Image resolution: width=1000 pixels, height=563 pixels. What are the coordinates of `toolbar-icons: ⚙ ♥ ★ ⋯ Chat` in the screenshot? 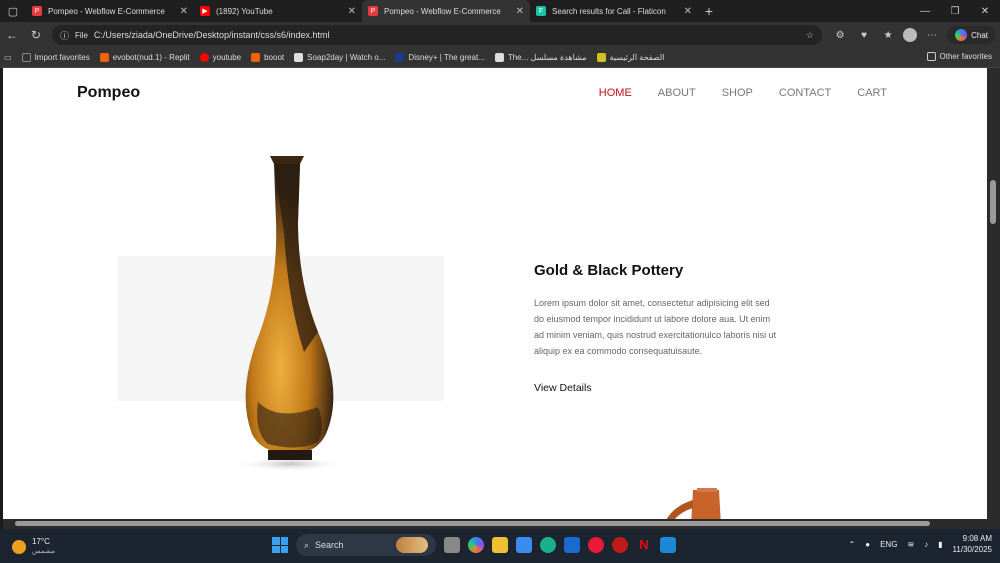 It's located at (915, 35).